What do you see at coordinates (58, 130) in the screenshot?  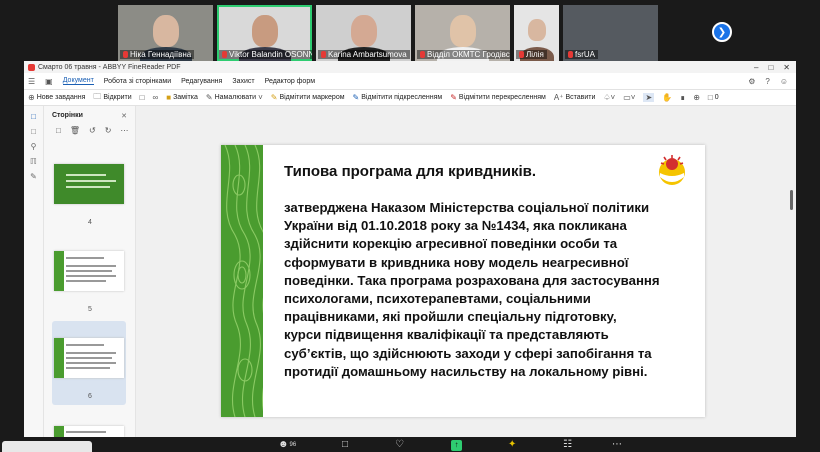 I see `add-page-icon: □` at bounding box center [58, 130].